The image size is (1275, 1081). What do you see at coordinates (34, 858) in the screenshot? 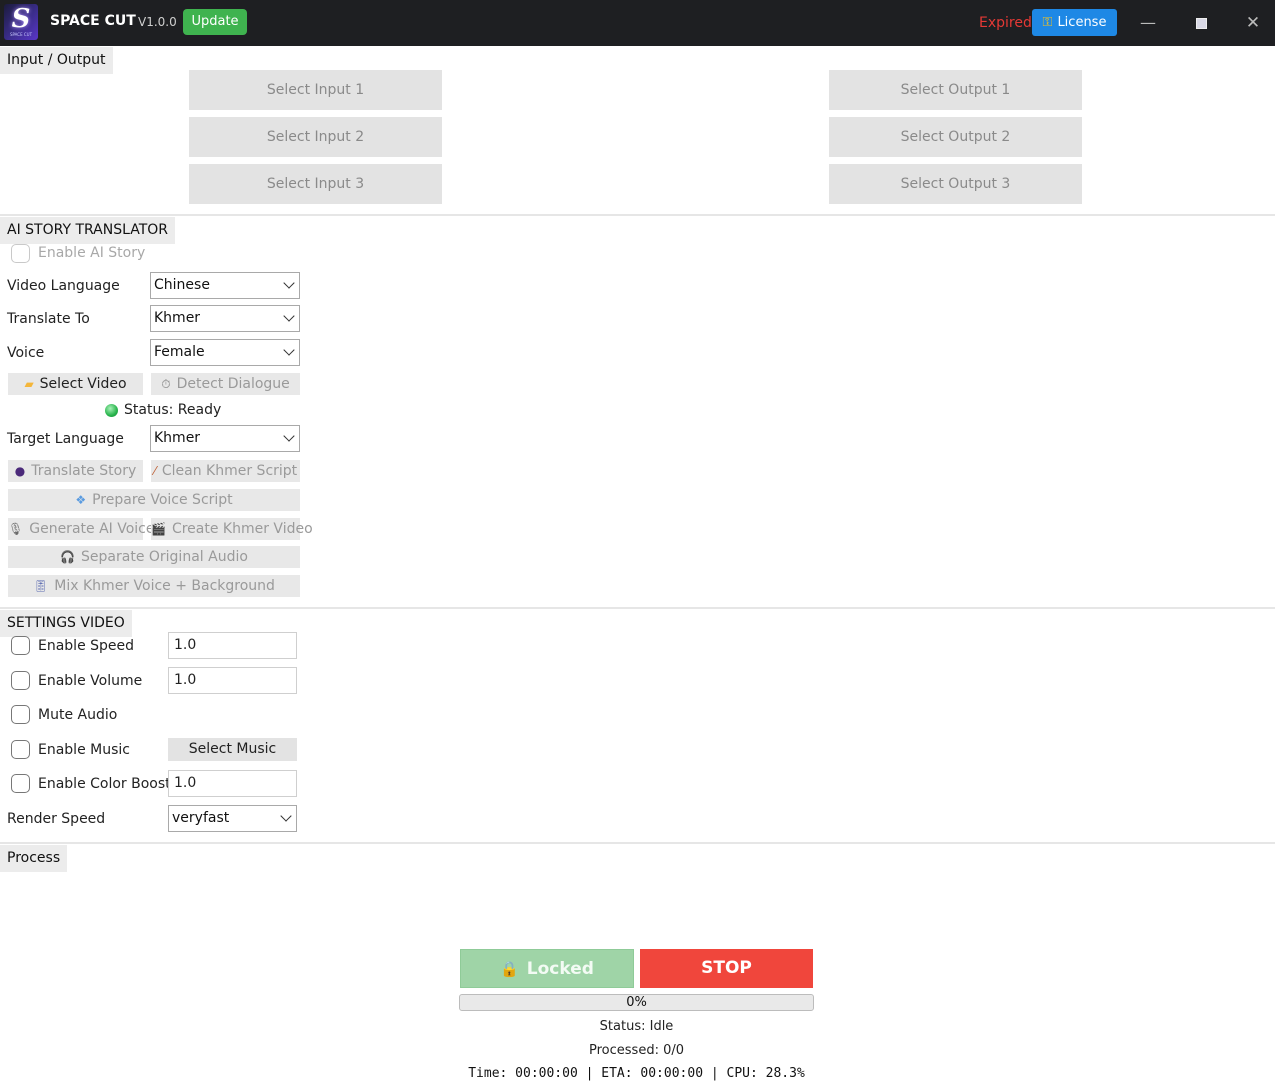
I see `section-title-process: Process` at bounding box center [34, 858].